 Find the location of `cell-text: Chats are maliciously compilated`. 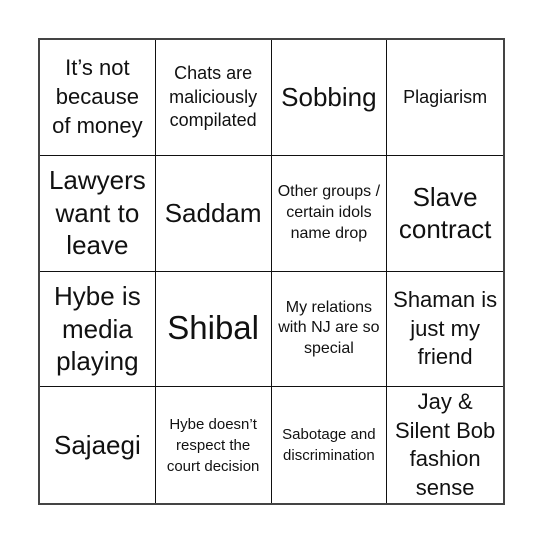

cell-text: Chats are maliciously compilated is located at coordinates (213, 97).